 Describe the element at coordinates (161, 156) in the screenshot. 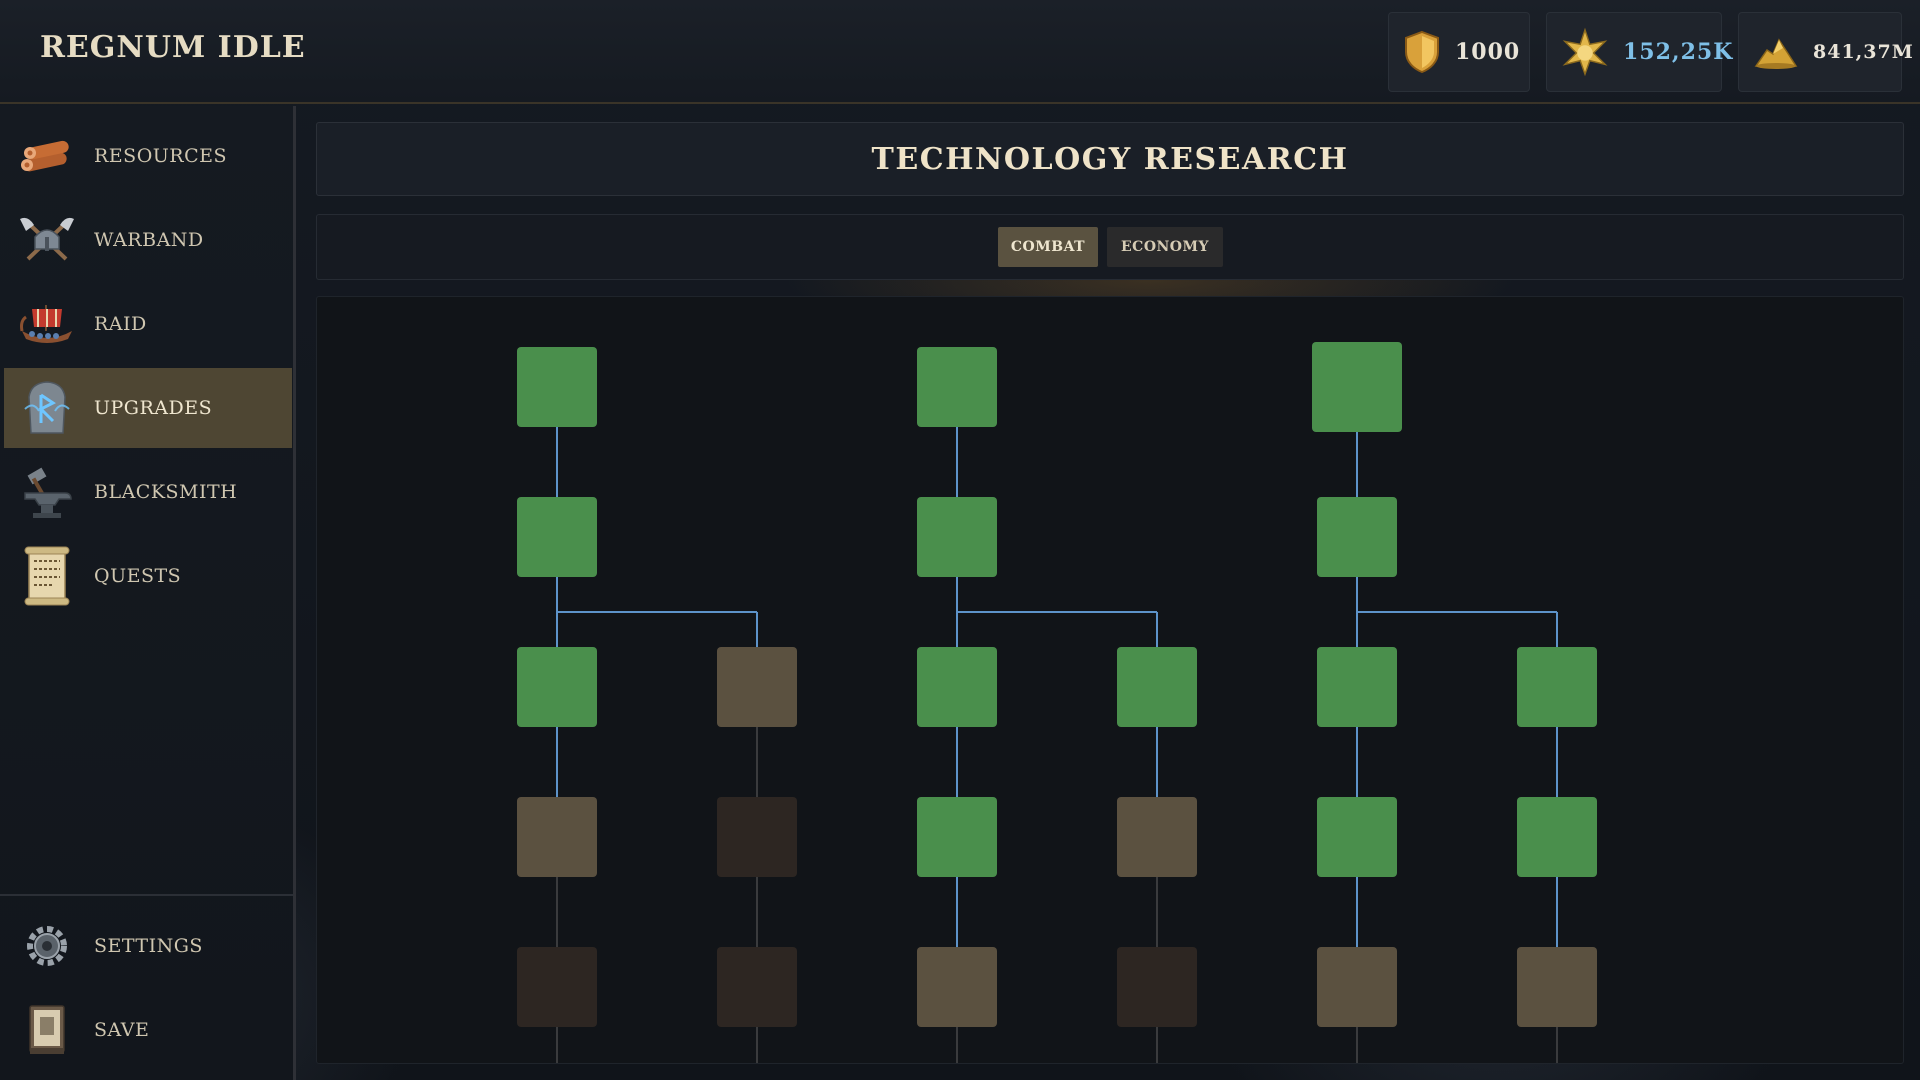

I see `sidebar-item-label: RESOURCES` at that location.